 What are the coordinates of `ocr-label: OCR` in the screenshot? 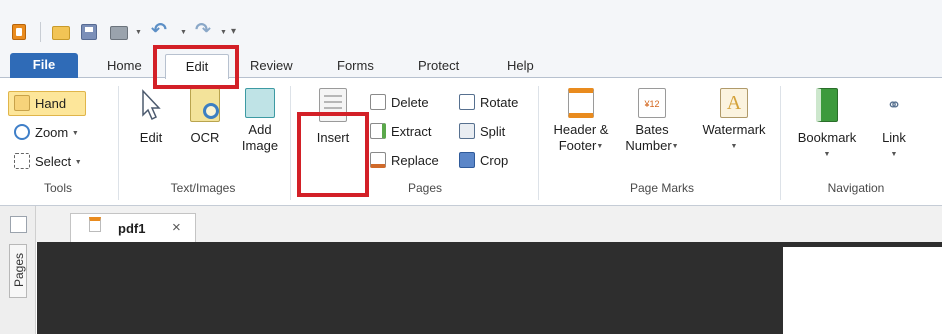 It's located at (205, 137).